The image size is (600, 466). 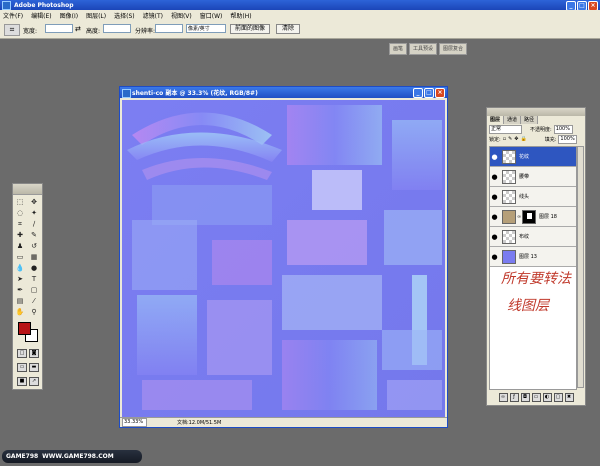 I want to click on resolution-label: 分辨率:, so click(x=145, y=31).